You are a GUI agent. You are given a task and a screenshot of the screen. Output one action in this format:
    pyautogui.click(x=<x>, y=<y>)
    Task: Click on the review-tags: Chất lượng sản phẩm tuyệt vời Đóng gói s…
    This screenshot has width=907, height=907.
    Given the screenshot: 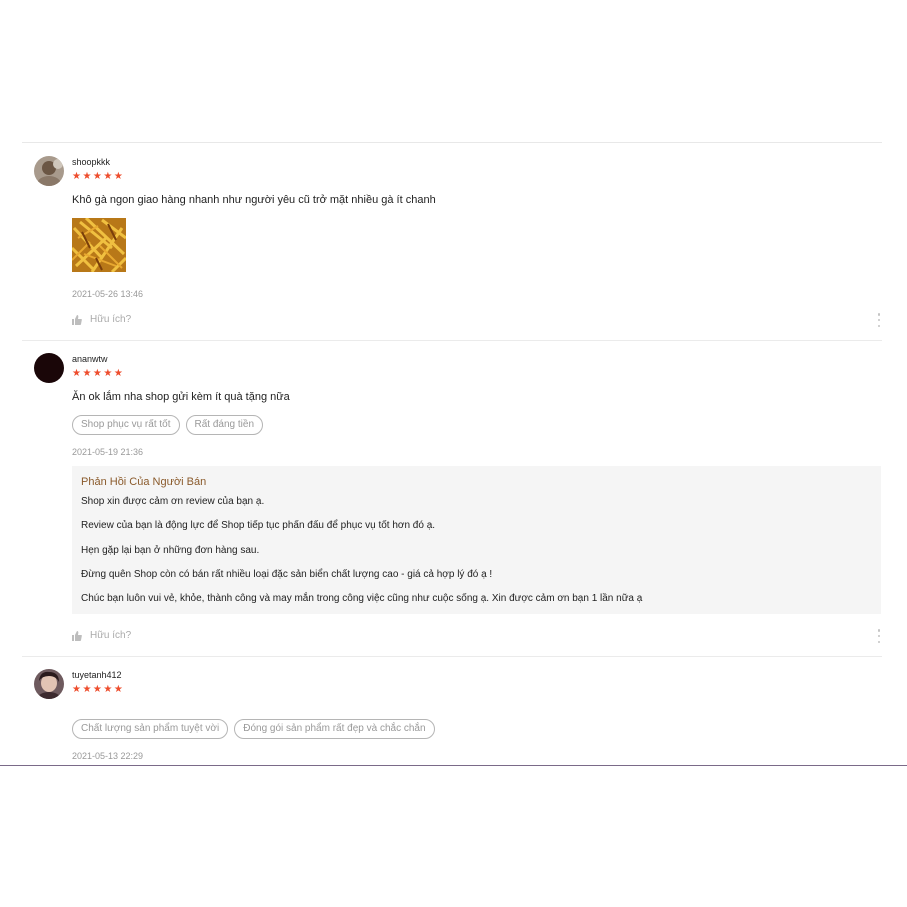 What is the action you would take?
    pyautogui.click(x=253, y=729)
    